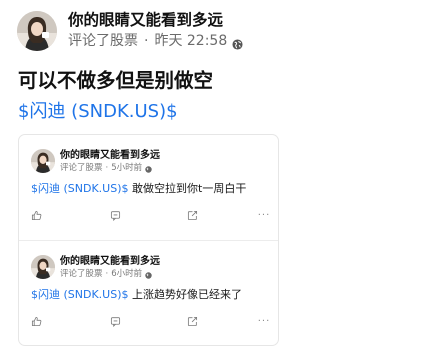  What do you see at coordinates (98, 110) in the screenshot?
I see `post-ticker-link: $闪迪 (SNDK.US)$` at bounding box center [98, 110].